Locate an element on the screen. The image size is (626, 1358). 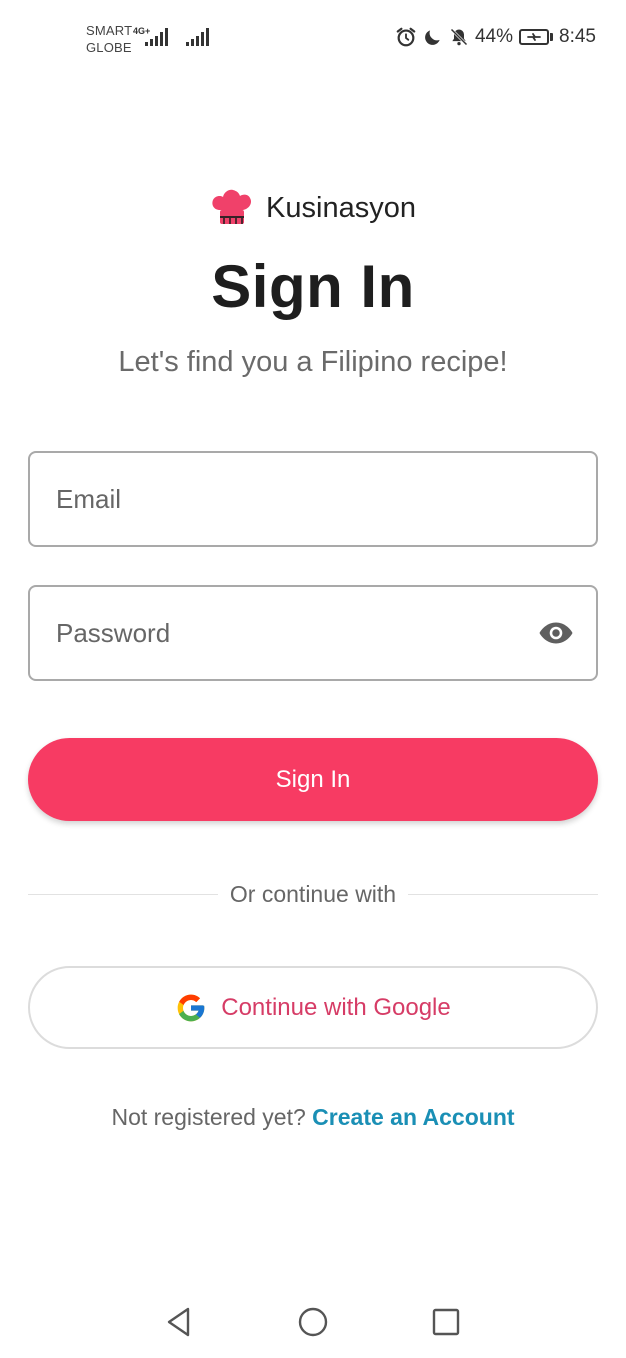
password-field is located at coordinates (313, 633).